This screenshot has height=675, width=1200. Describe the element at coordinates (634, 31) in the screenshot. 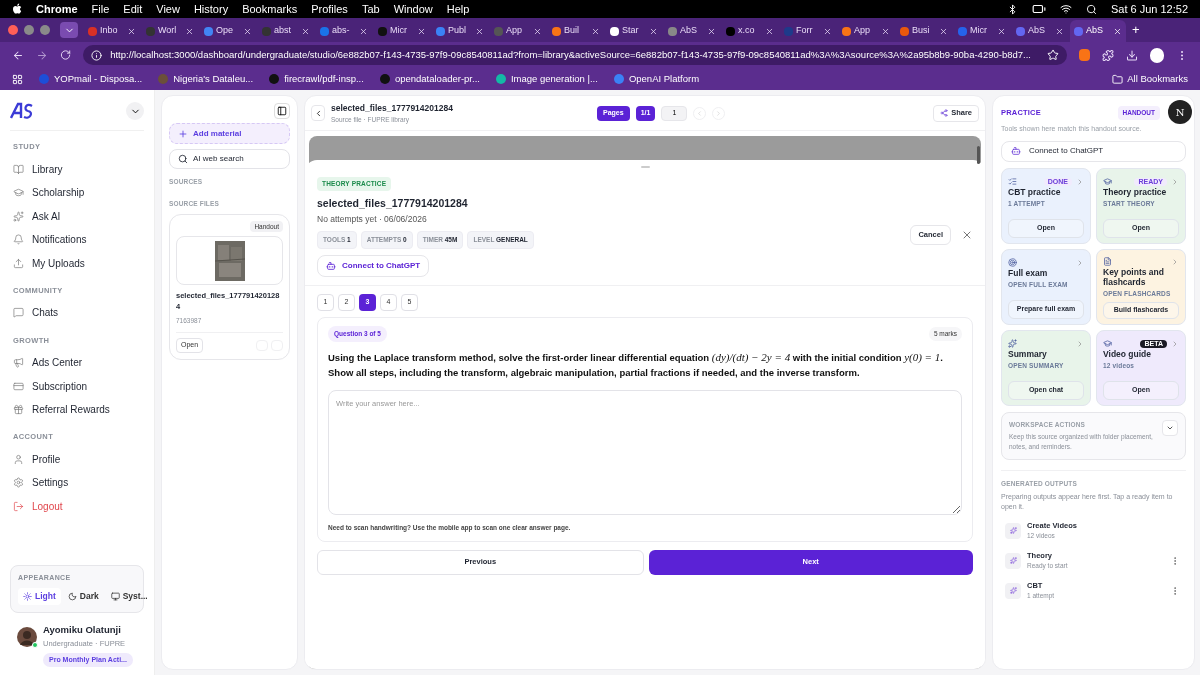

I see `browser-tab: Star` at that location.